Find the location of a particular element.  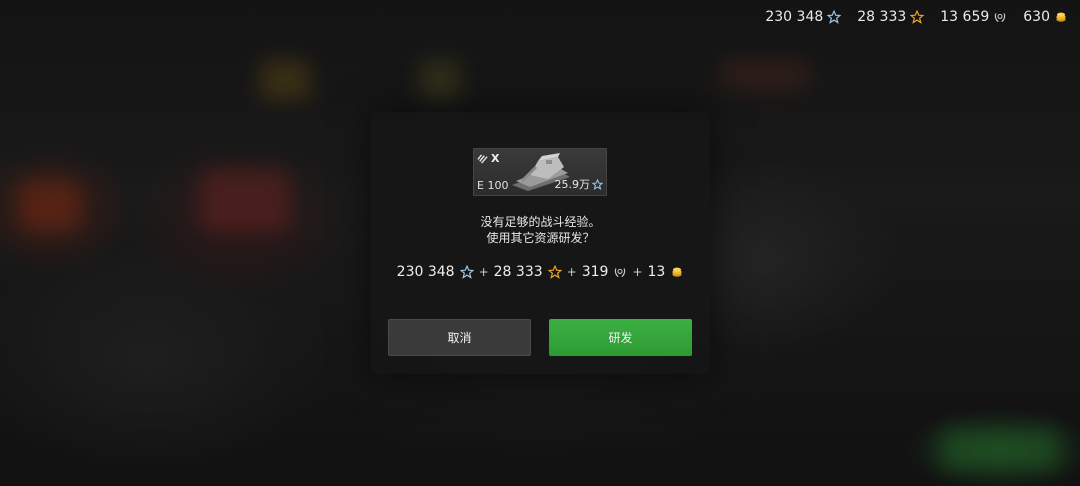

vehicle-xp-counter: 28 333 is located at coordinates (891, 17).